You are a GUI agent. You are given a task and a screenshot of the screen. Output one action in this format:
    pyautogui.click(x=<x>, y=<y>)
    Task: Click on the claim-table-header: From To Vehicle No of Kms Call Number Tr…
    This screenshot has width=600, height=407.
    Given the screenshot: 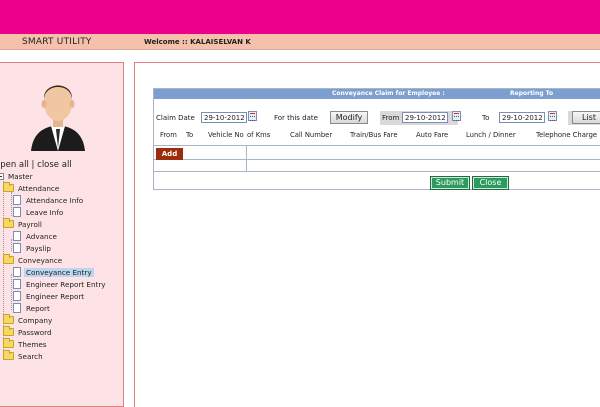 What is the action you would take?
    pyautogui.click(x=377, y=135)
    